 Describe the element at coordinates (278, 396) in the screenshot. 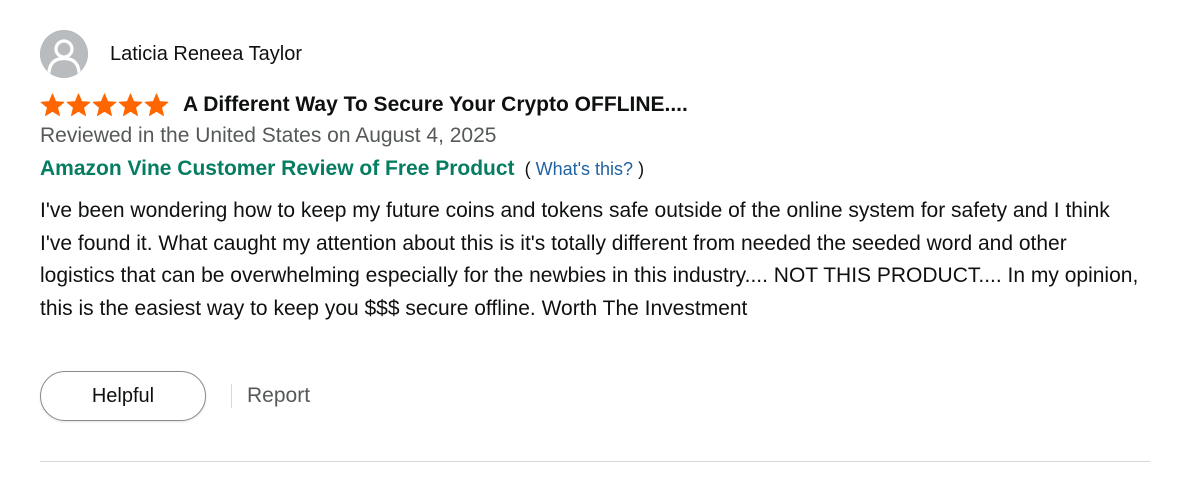

I see `report-link: Report` at that location.